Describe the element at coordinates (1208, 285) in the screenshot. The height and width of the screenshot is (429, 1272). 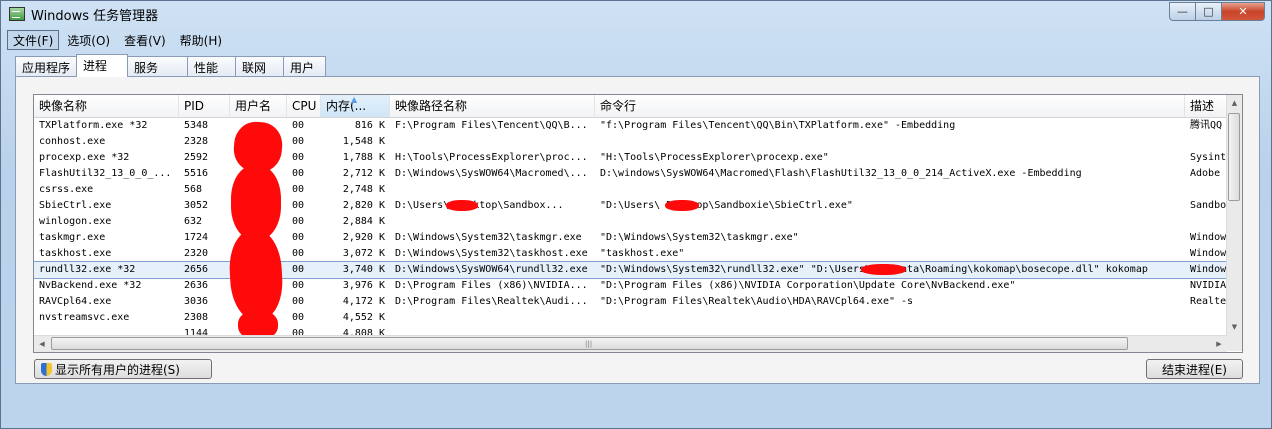
I see `cell-description: NVIDIA` at that location.